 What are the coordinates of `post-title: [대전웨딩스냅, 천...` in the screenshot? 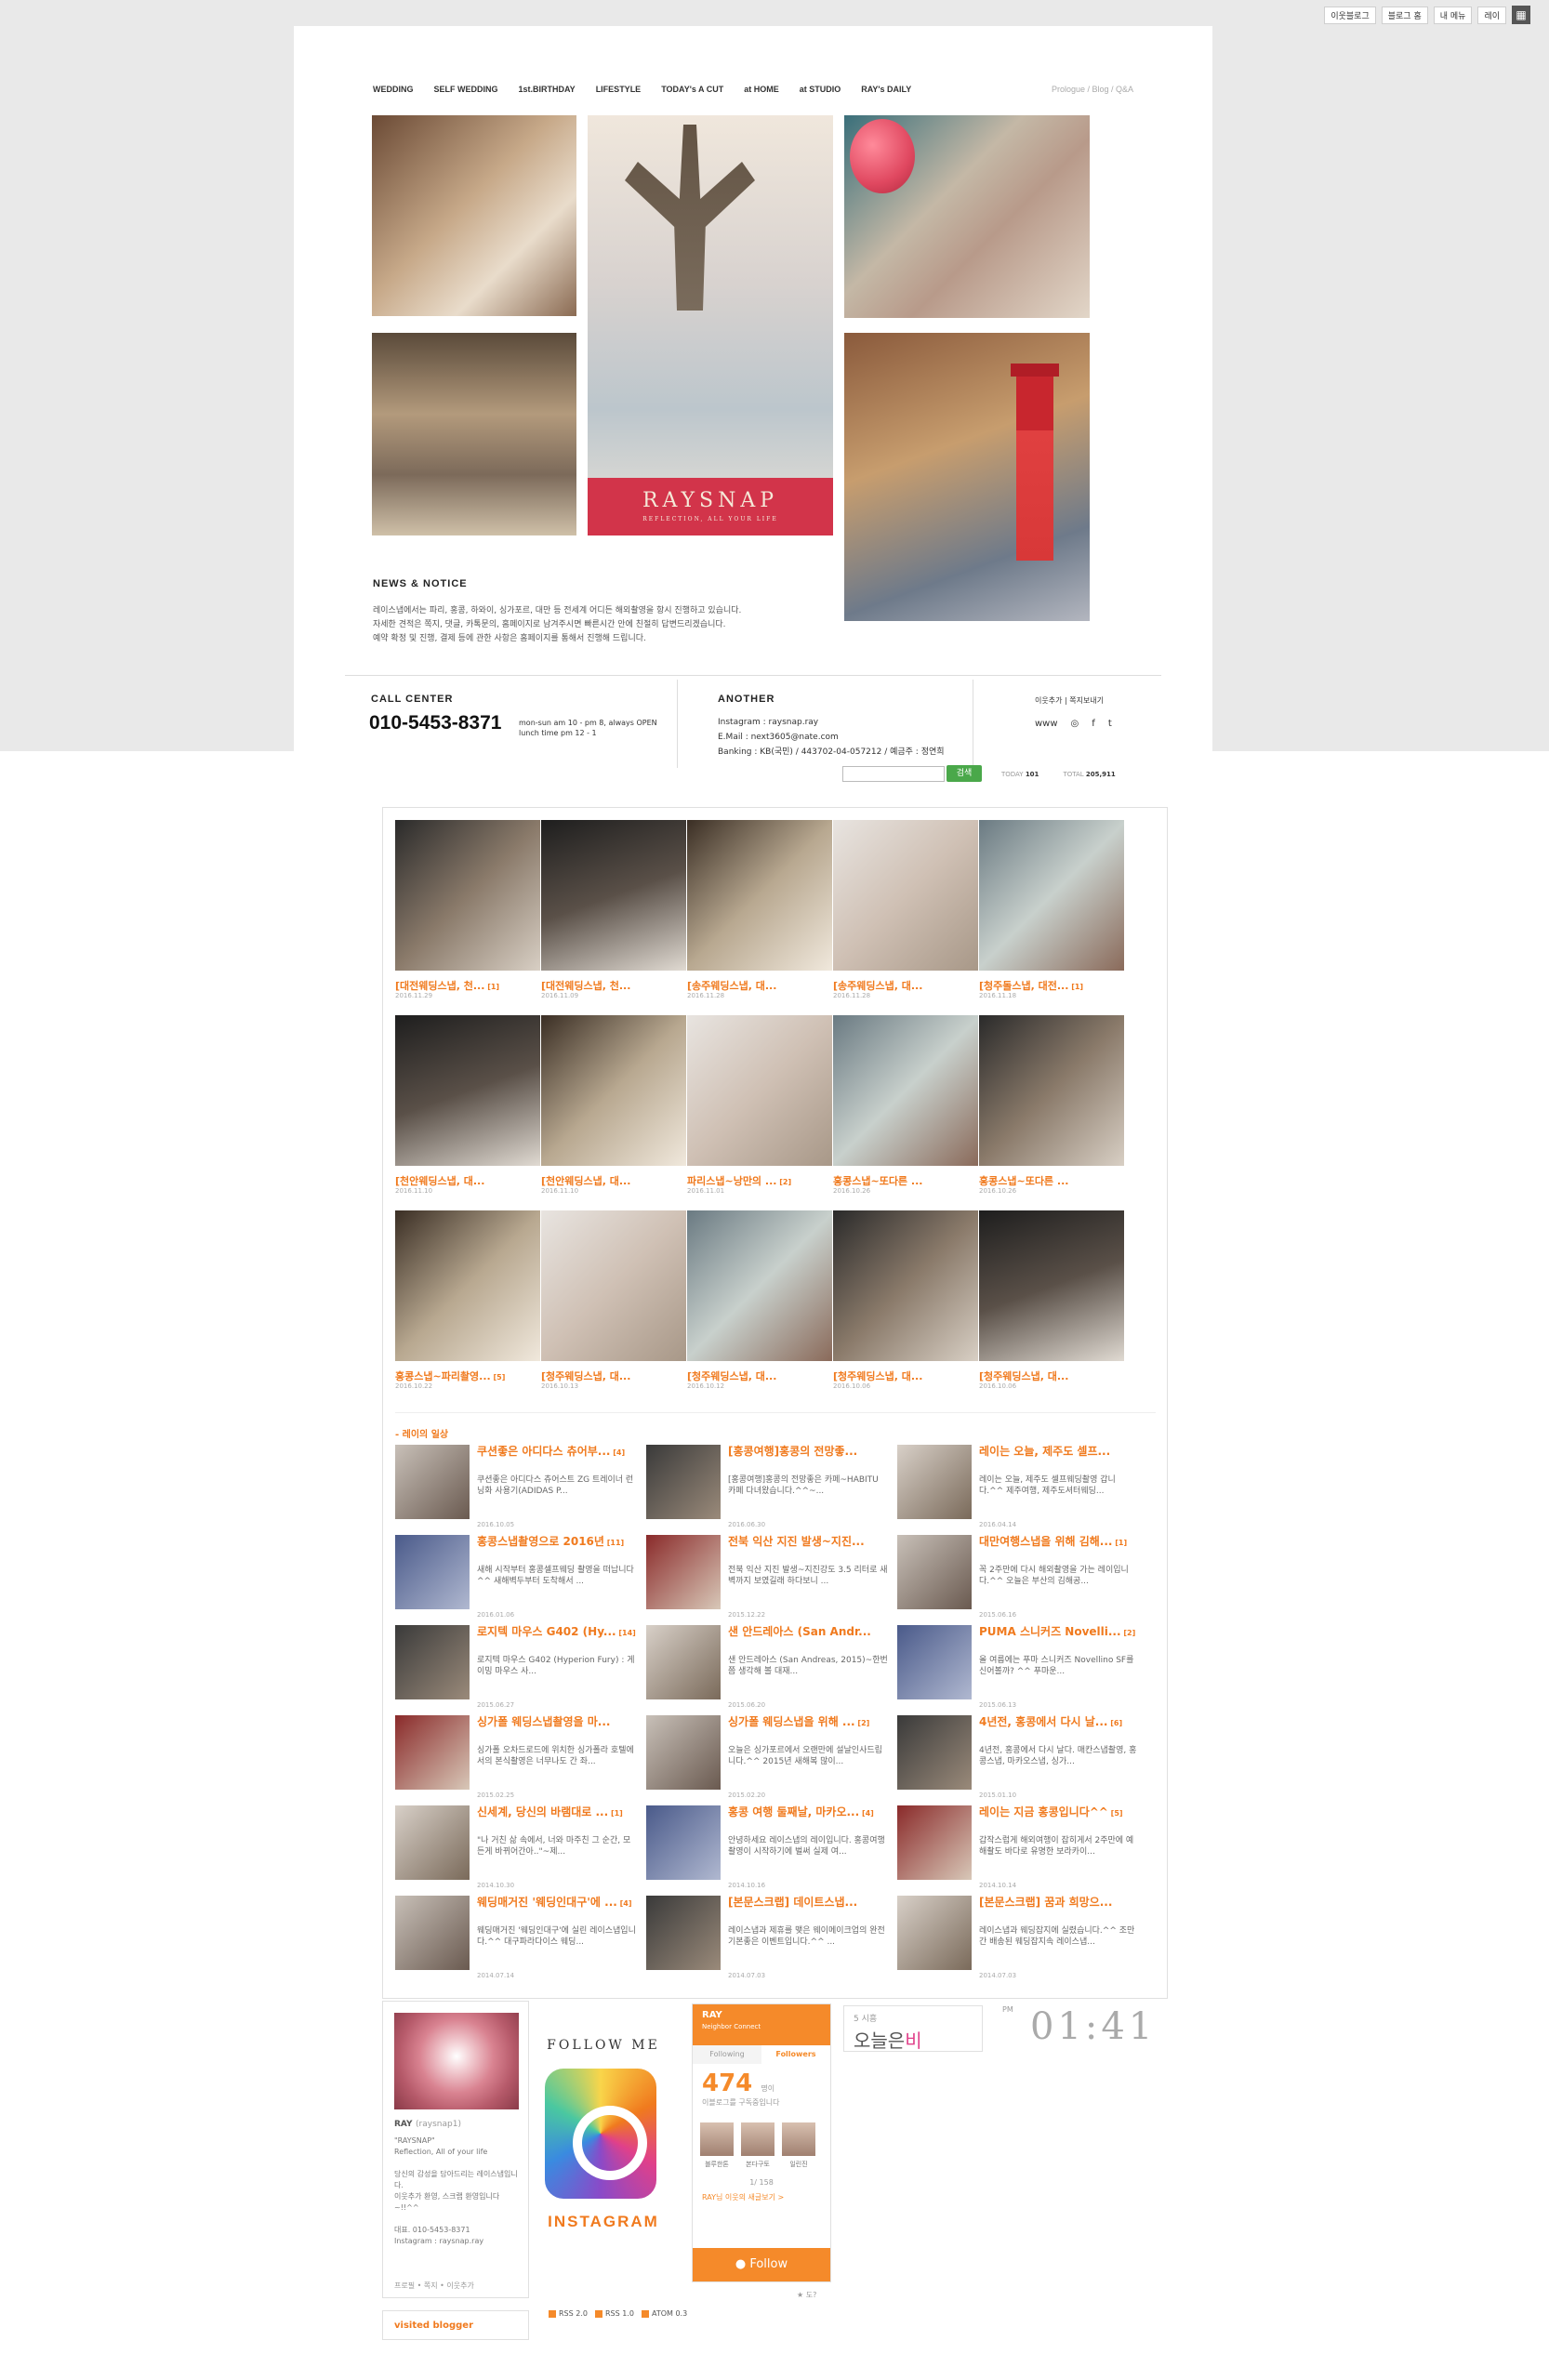 It's located at (614, 985).